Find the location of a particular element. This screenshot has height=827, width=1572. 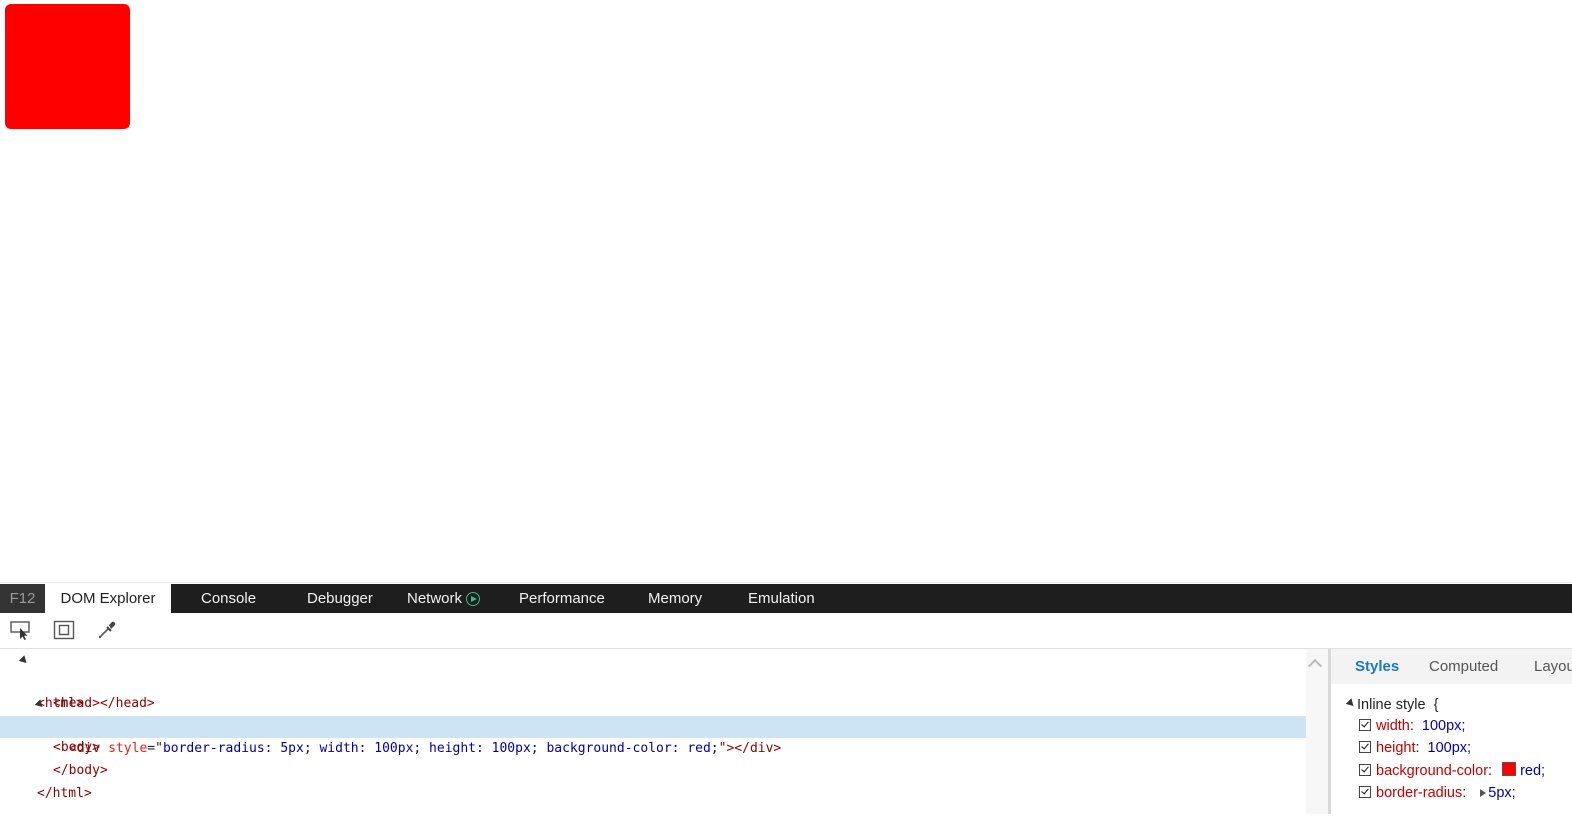

inline-style-rule-header: Inline style { is located at coordinates (1392, 705).